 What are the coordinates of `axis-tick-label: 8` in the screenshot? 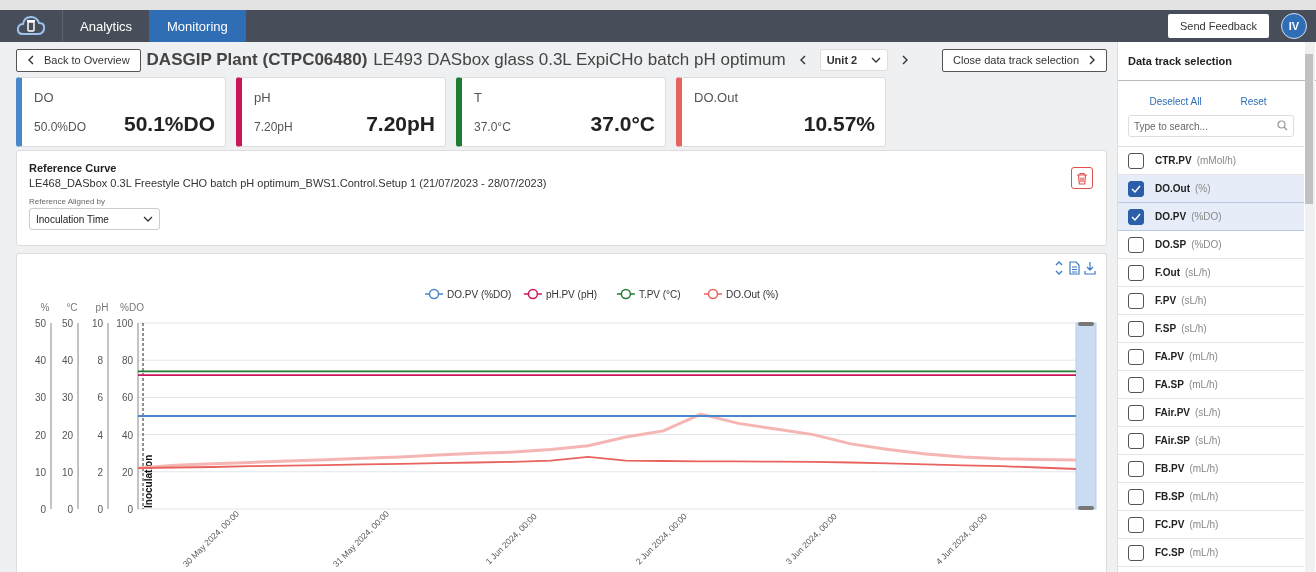 It's located at (100, 361).